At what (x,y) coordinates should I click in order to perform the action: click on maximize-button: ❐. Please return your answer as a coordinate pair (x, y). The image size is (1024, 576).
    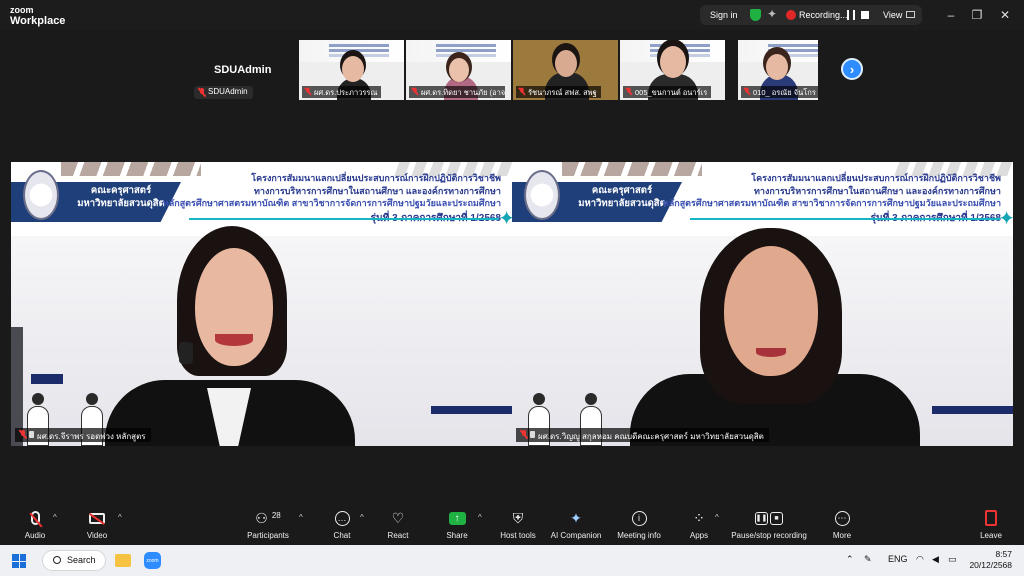
    Looking at the image, I should click on (977, 15).